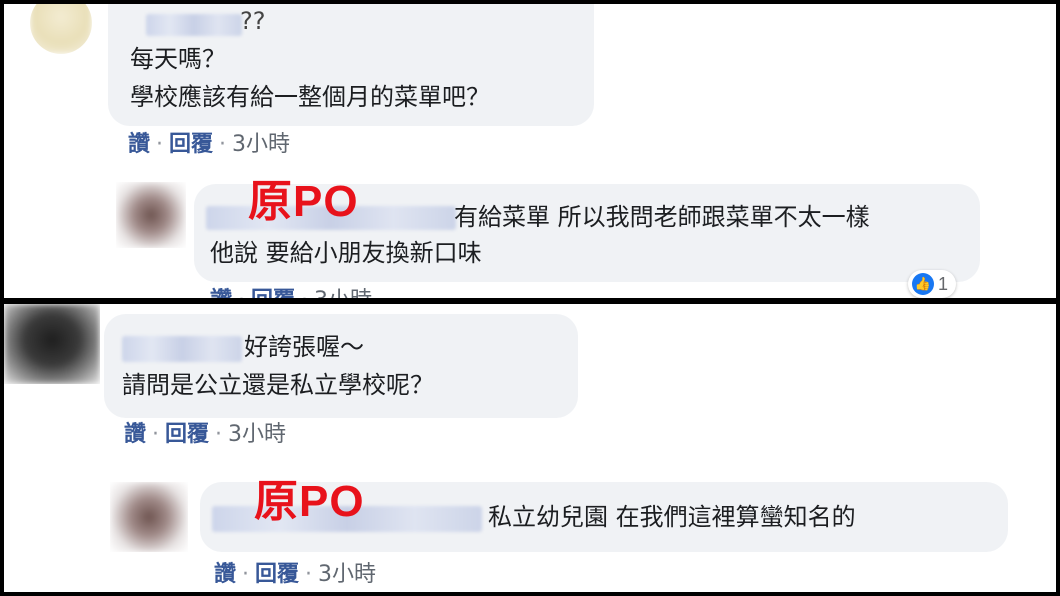 The height and width of the screenshot is (596, 1060). I want to click on reply-text-line: 有給菜單 所以我問老師跟菜單不太一樣, so click(662, 217).